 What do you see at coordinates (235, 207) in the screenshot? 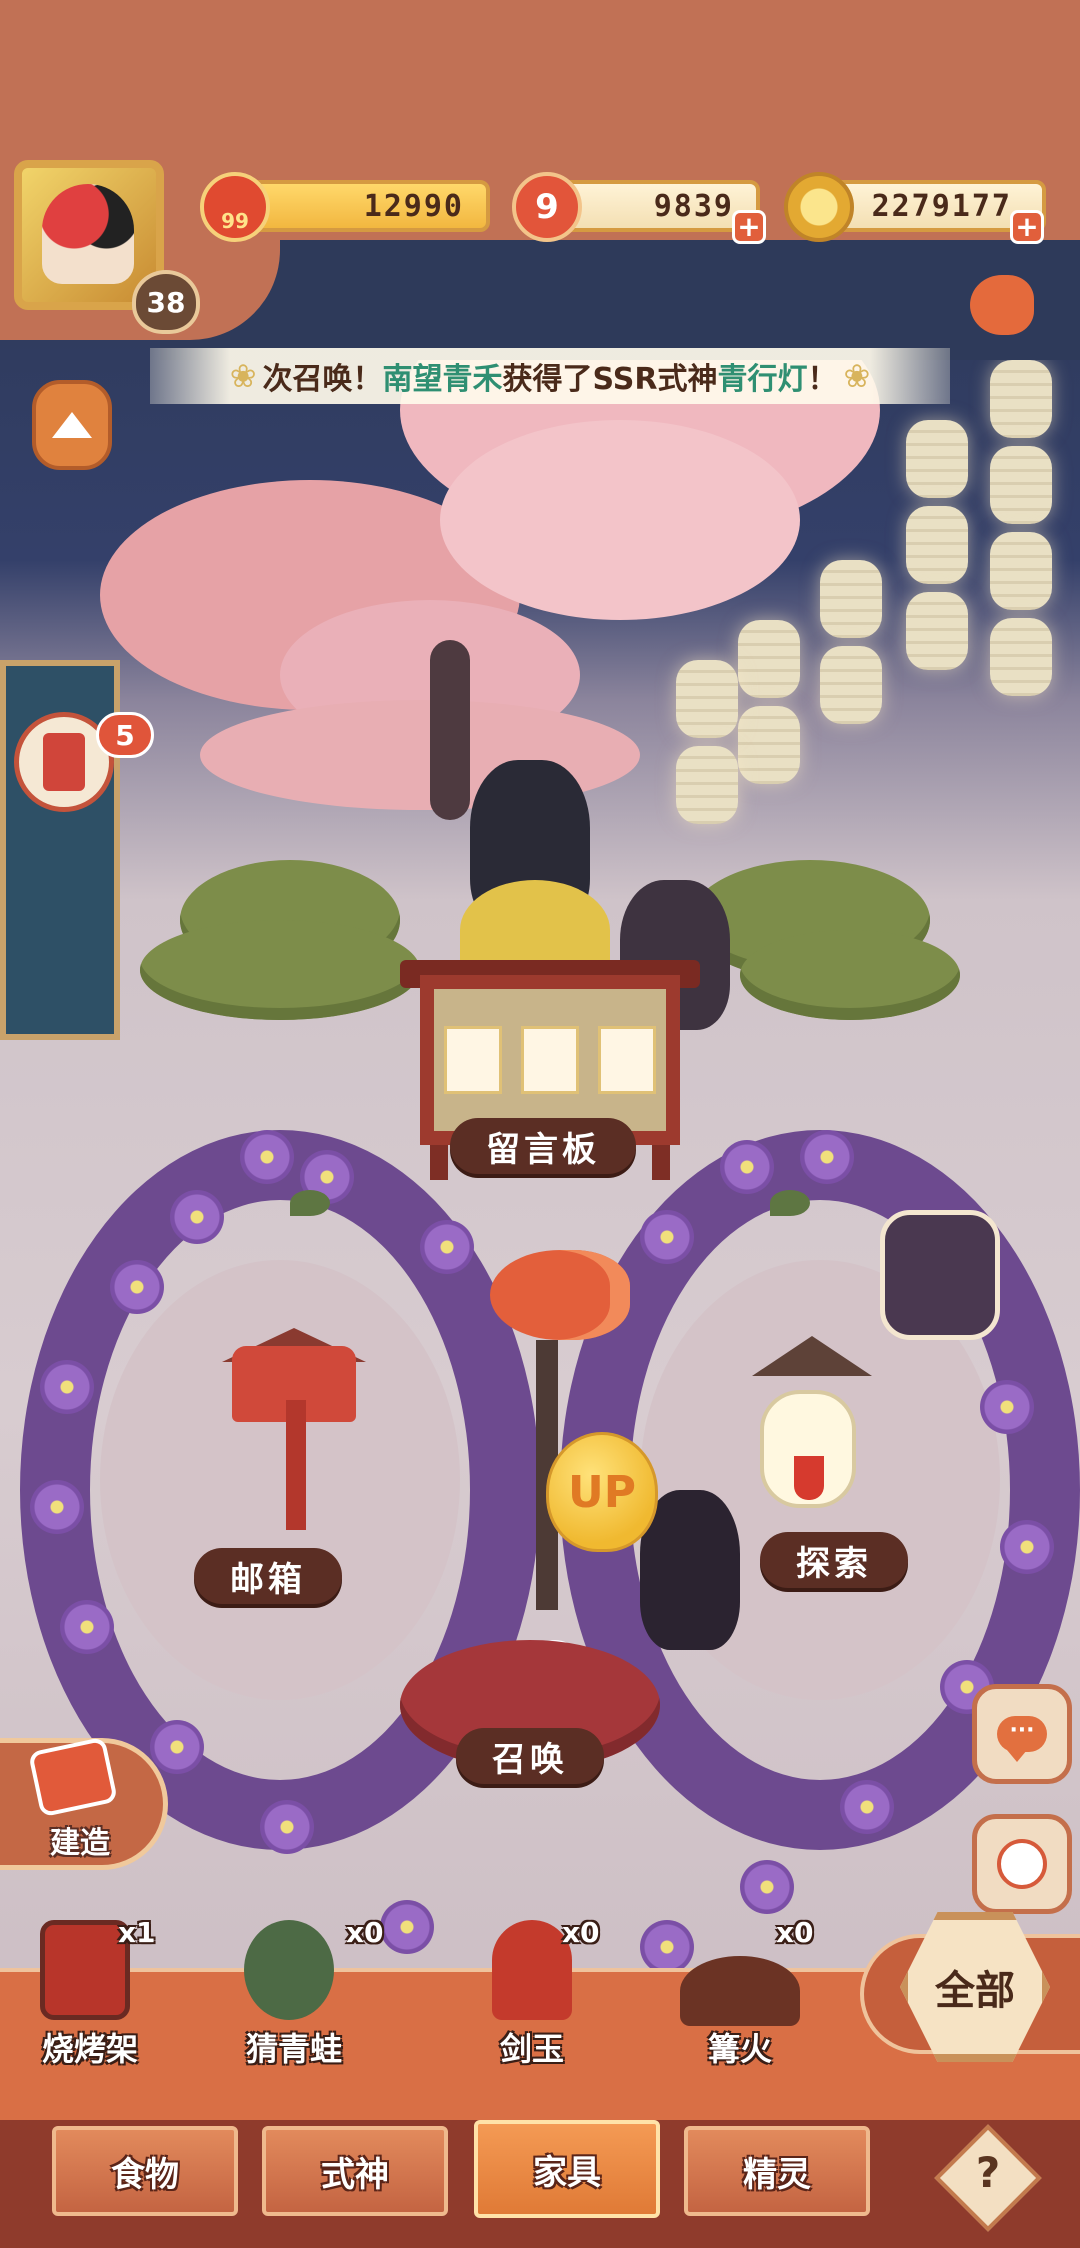
I see `vip-icon: 99` at bounding box center [235, 207].